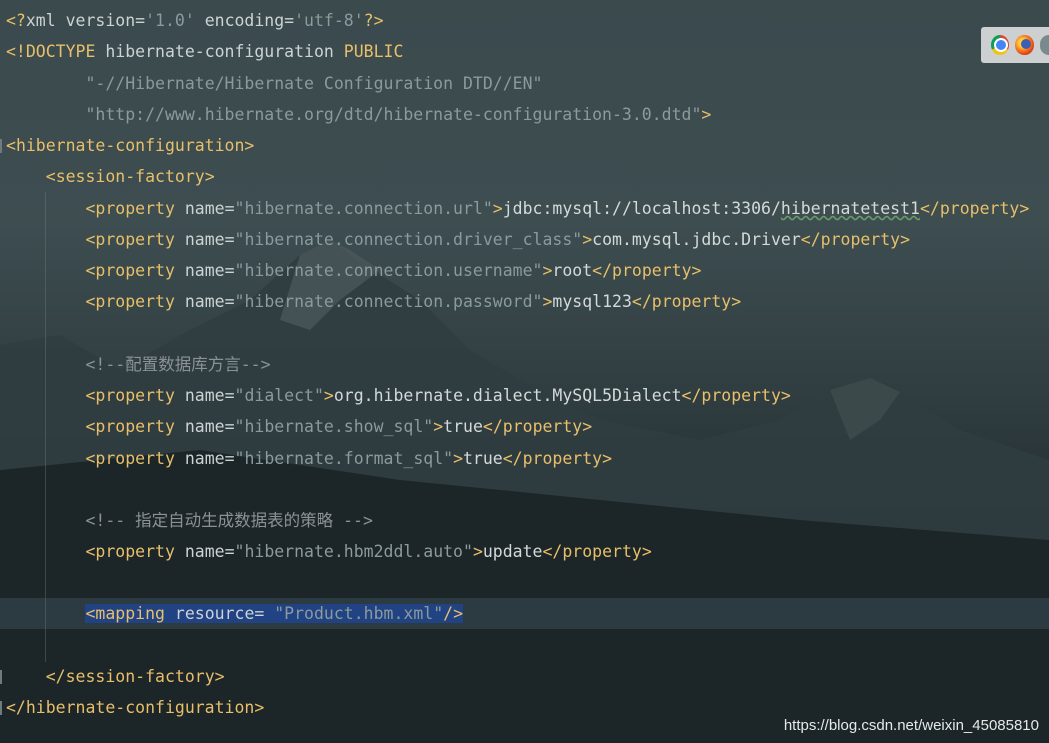 The height and width of the screenshot is (743, 1049). Describe the element at coordinates (140, 676) in the screenshot. I see `code-token: session-factory` at that location.